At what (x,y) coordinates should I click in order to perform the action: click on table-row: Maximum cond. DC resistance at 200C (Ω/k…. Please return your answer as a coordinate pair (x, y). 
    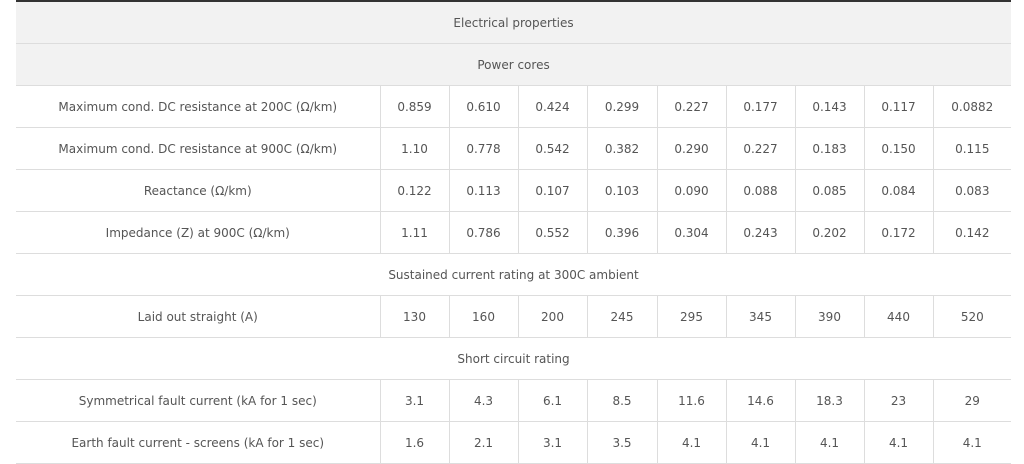
    Looking at the image, I should click on (514, 106).